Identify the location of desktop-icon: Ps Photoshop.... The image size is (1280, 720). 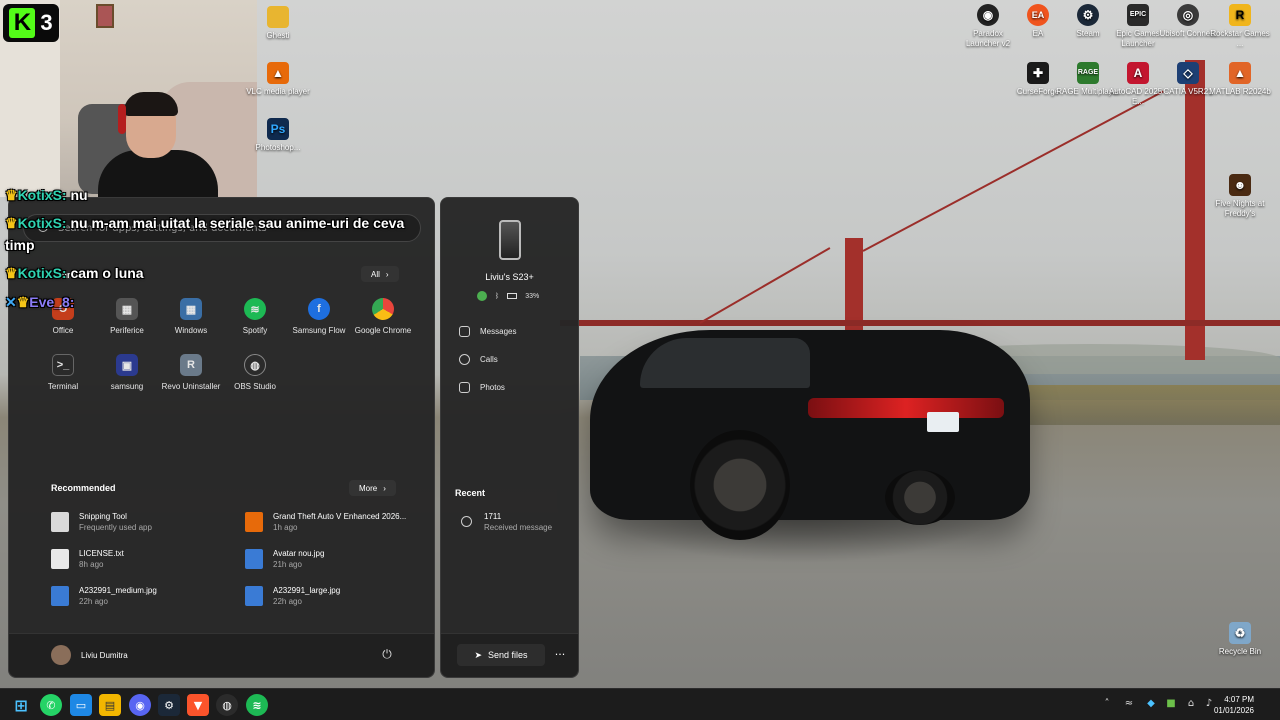
(278, 135).